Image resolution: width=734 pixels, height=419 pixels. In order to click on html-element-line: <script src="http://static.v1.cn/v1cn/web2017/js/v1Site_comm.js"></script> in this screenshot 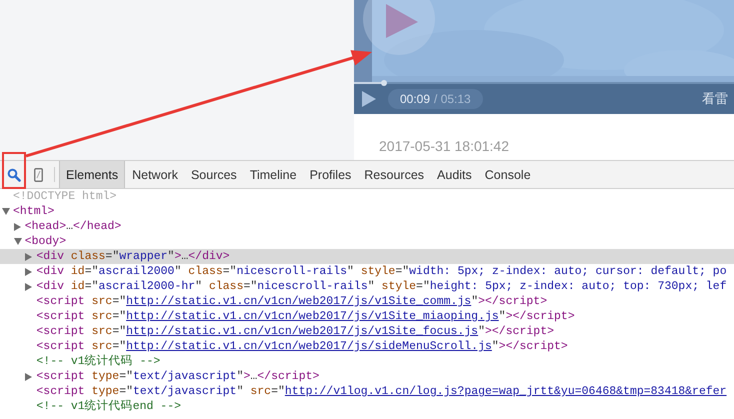, I will do `click(292, 301)`.